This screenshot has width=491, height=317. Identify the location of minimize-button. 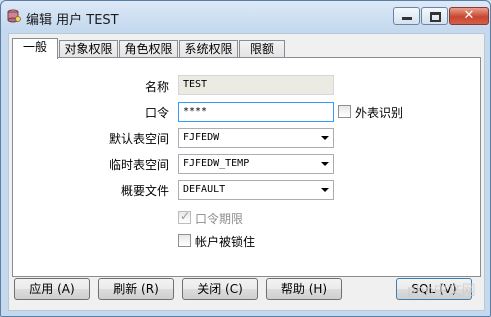
(406, 16).